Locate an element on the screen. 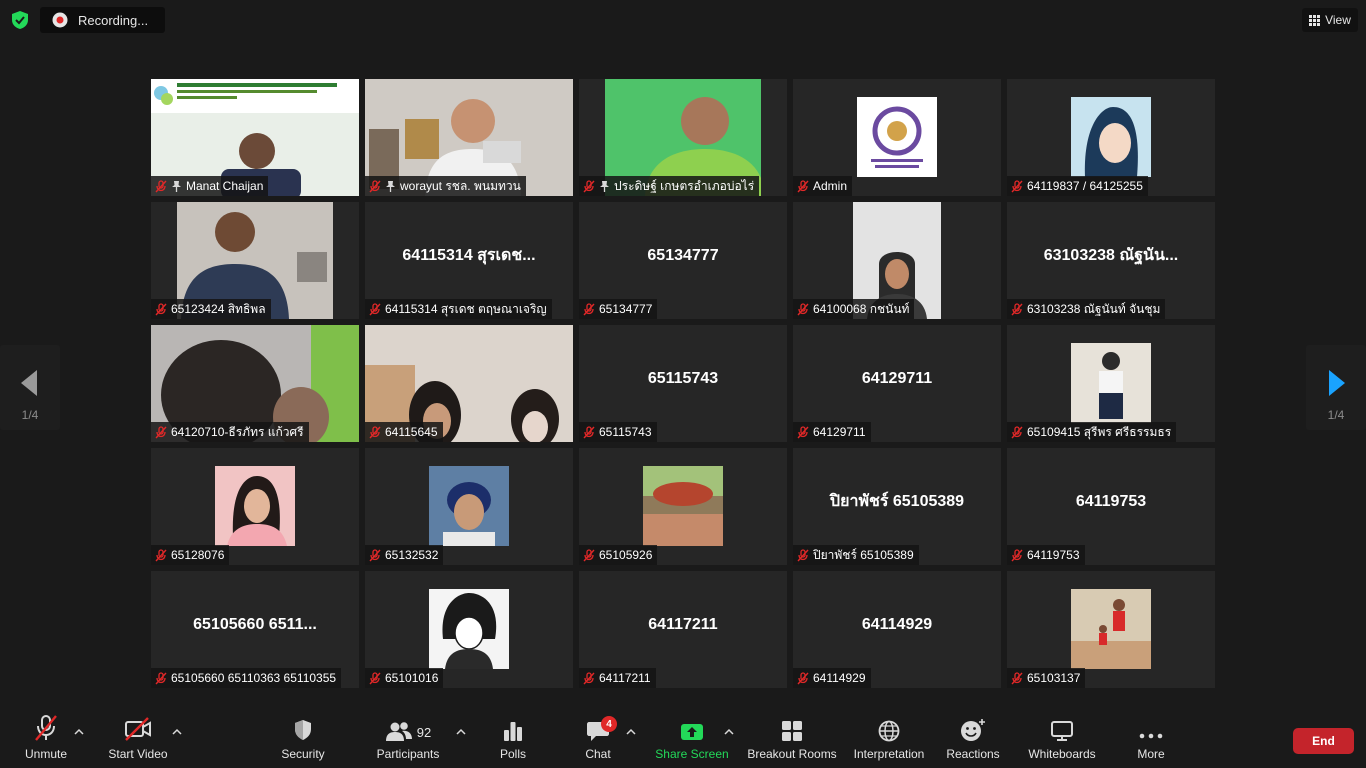 This screenshot has width=1366, height=768. chat-label: Chat is located at coordinates (598, 754).